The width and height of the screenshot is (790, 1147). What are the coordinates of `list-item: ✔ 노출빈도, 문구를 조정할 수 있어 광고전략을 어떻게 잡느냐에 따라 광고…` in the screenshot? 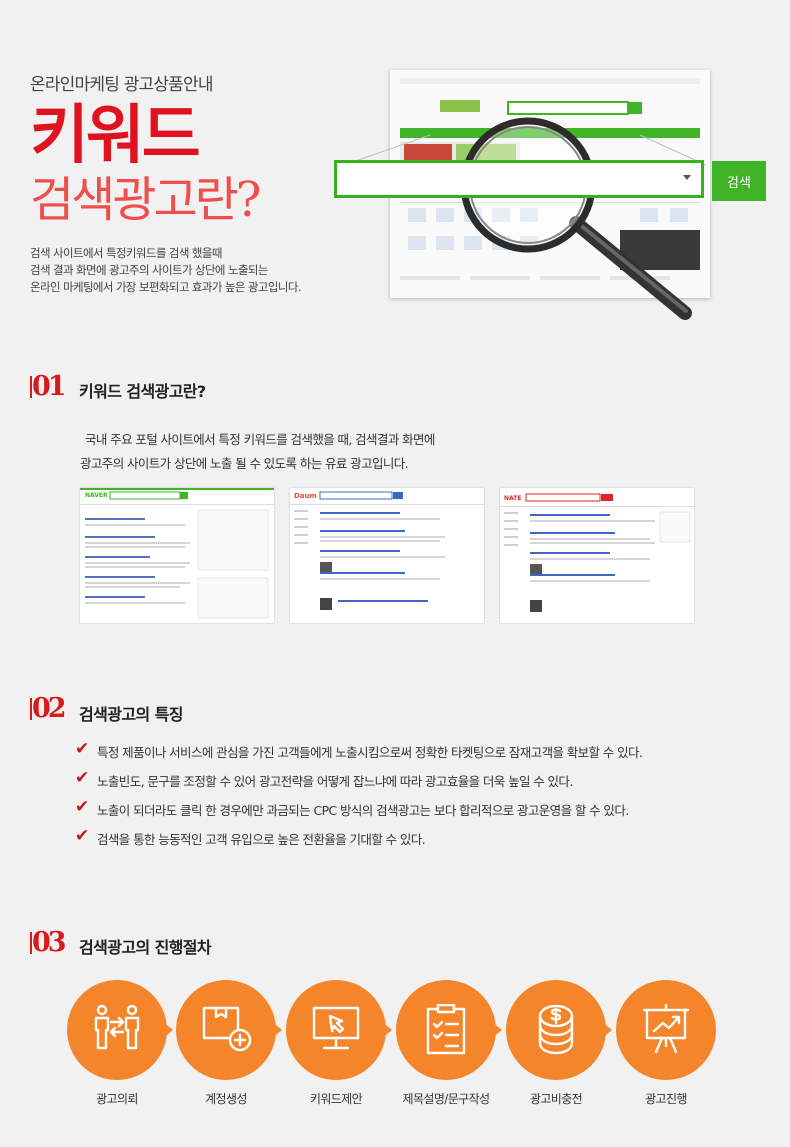 It's located at (425, 784).